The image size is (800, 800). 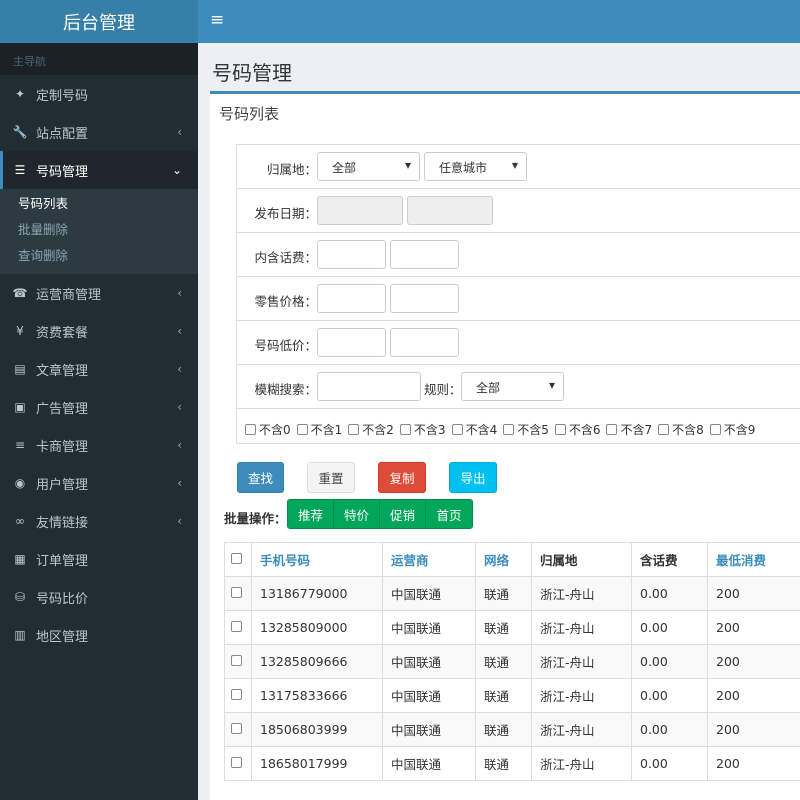 What do you see at coordinates (429, 559) in the screenshot?
I see `column-header: 运营商` at bounding box center [429, 559].